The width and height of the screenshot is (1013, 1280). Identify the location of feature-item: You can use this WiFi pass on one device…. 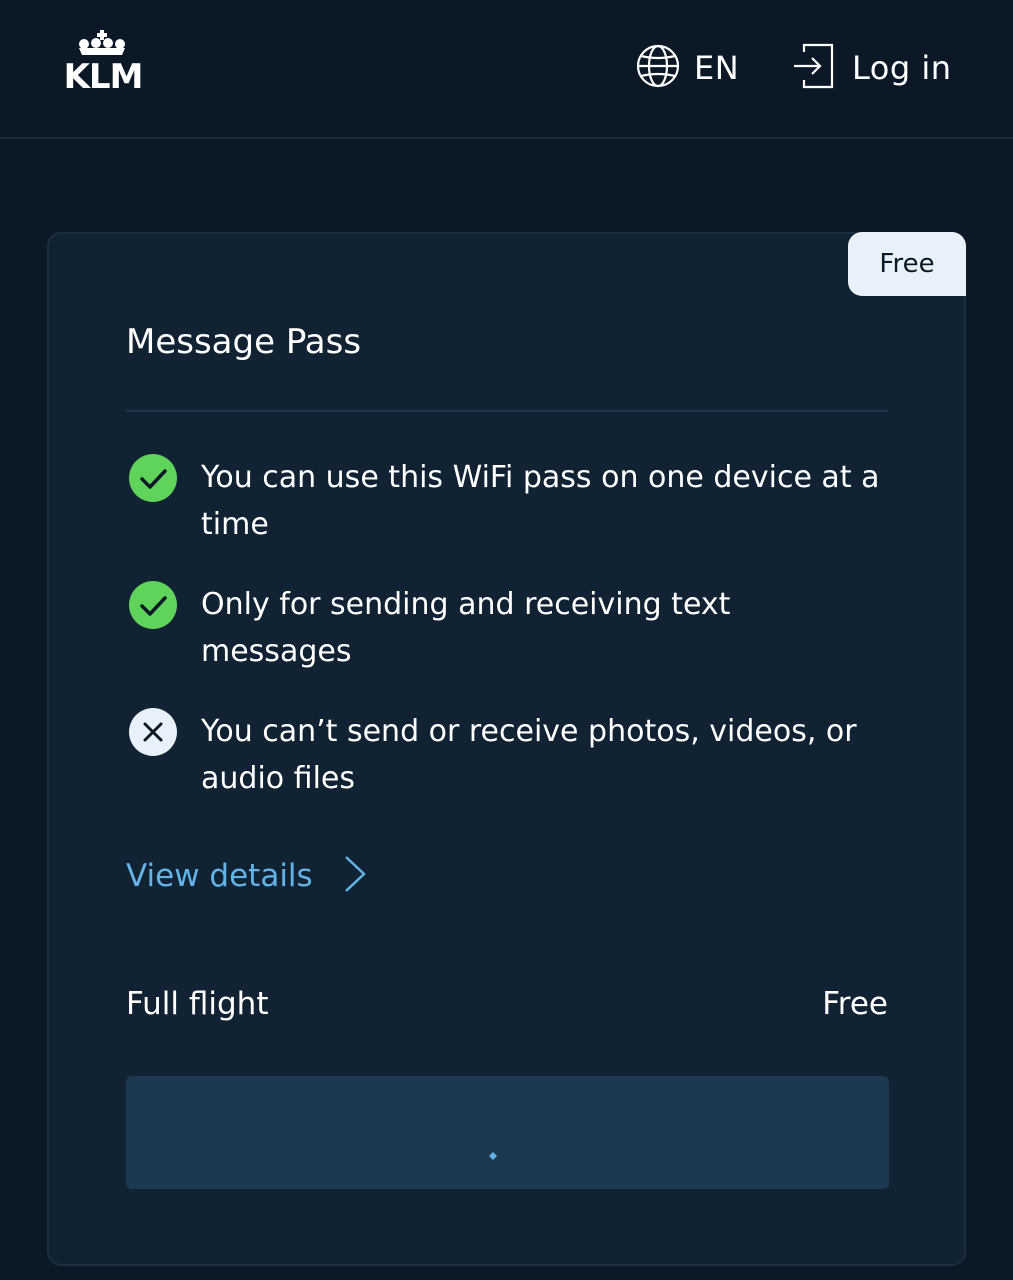
(509, 501).